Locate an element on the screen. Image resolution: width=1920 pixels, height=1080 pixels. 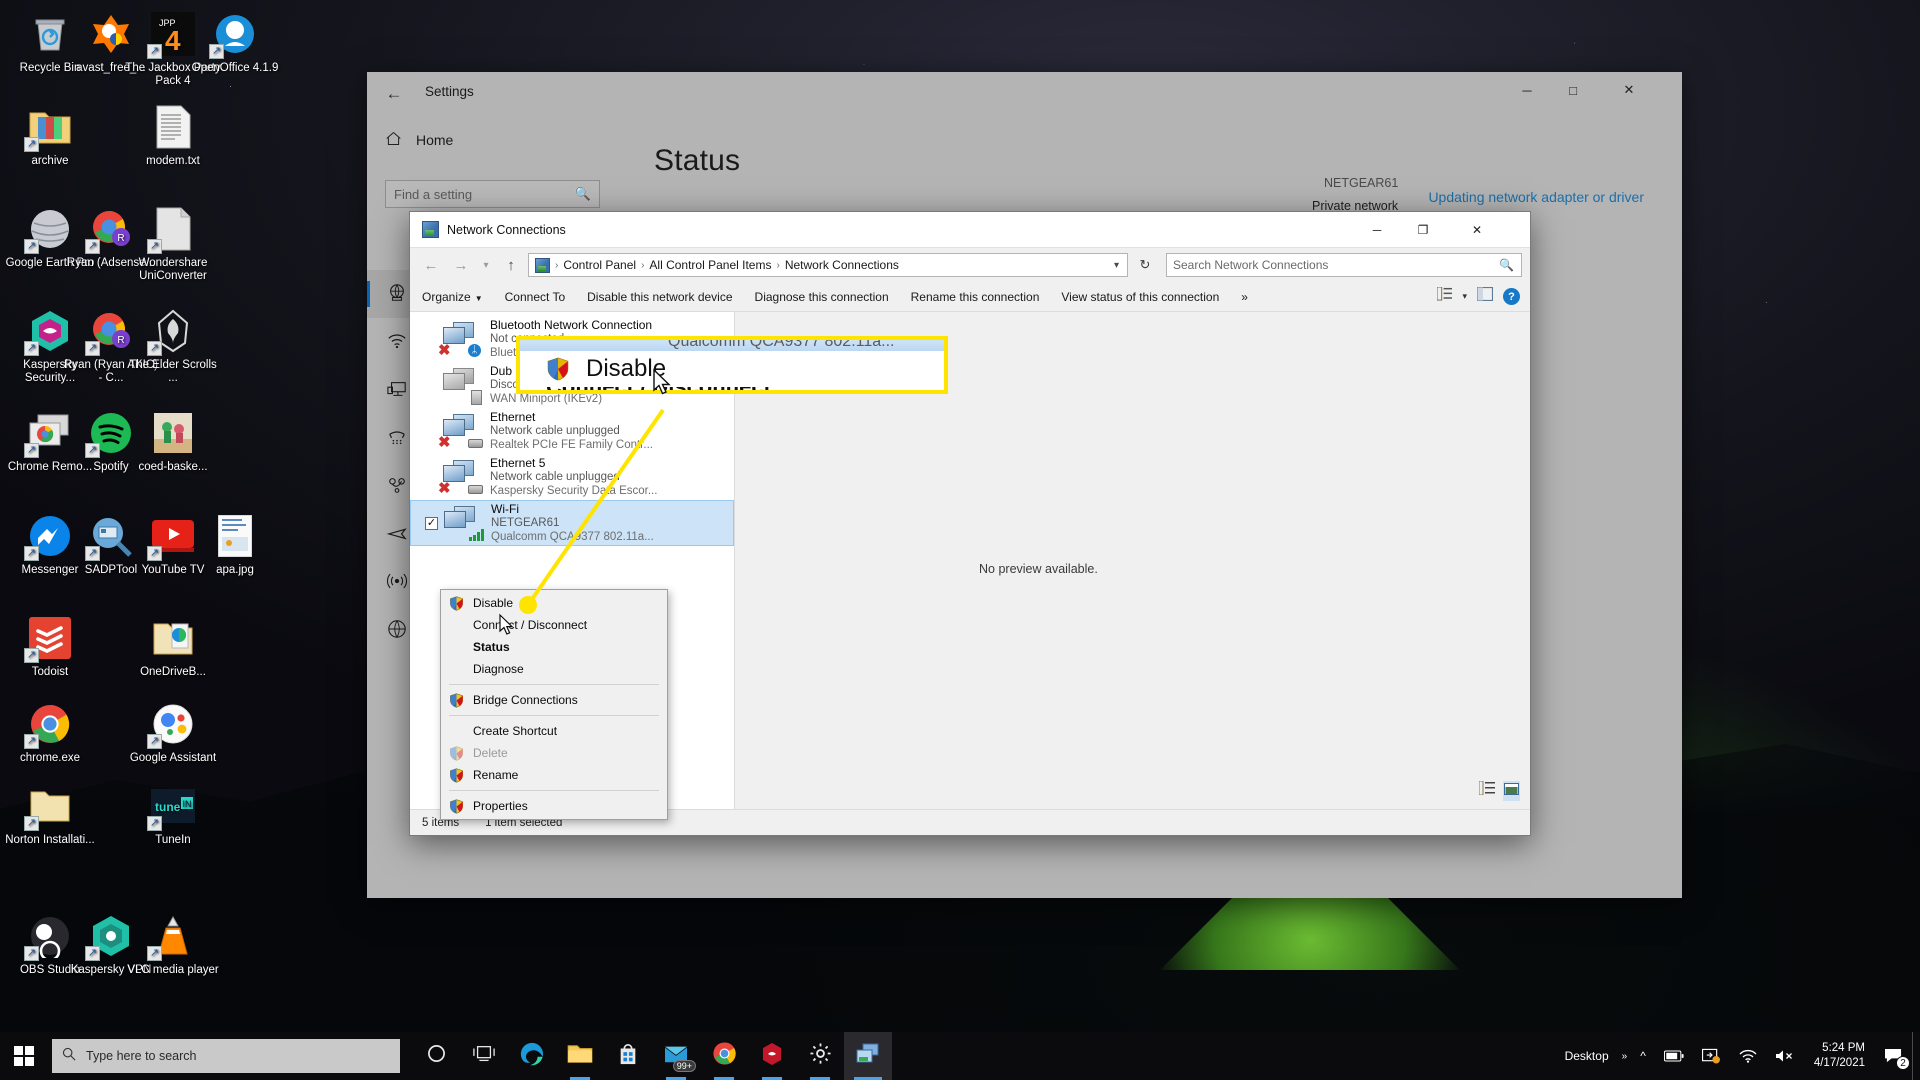
uac-shield-icon is located at coordinates (456, 775).